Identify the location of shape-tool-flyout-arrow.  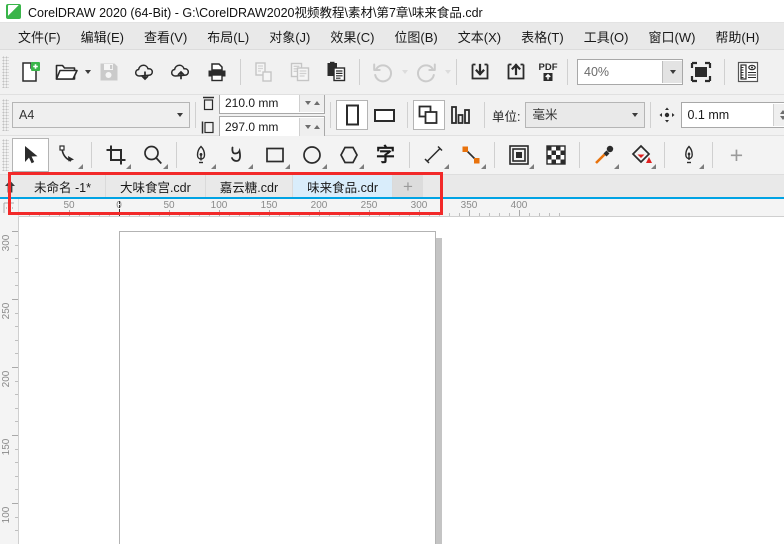
(80, 166).